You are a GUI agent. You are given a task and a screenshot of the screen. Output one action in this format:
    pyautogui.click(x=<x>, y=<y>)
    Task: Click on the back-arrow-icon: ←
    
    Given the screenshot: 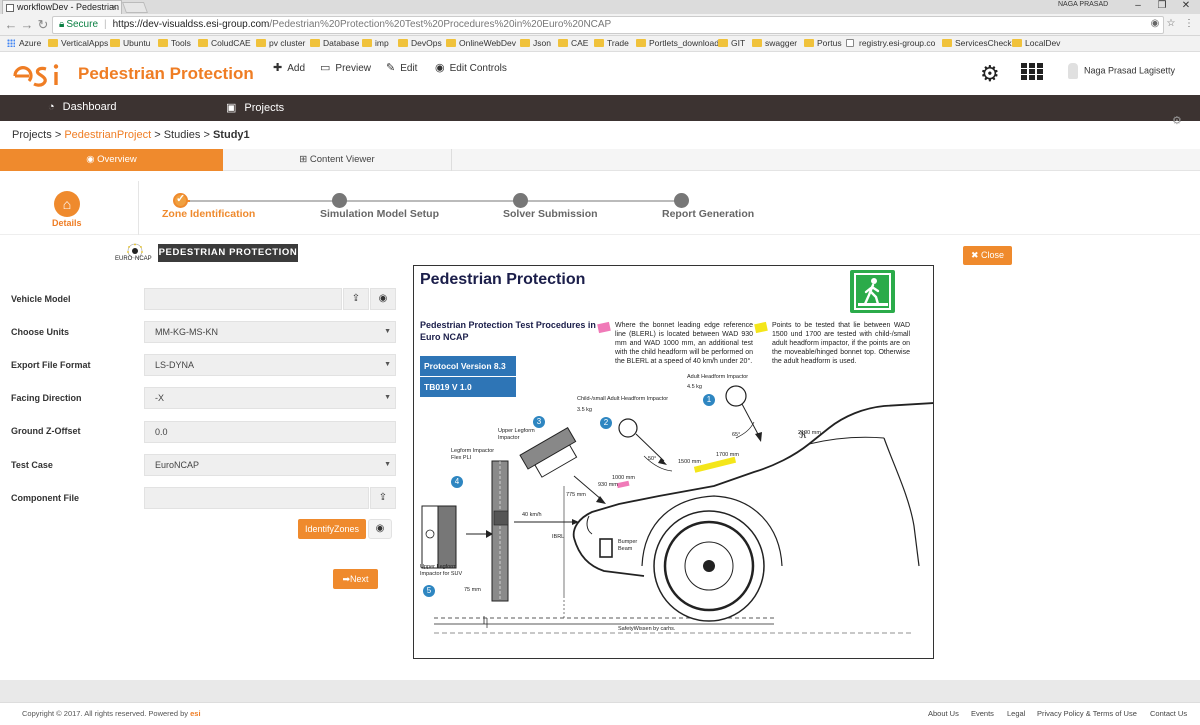 What is the action you would take?
    pyautogui.click(x=11, y=24)
    